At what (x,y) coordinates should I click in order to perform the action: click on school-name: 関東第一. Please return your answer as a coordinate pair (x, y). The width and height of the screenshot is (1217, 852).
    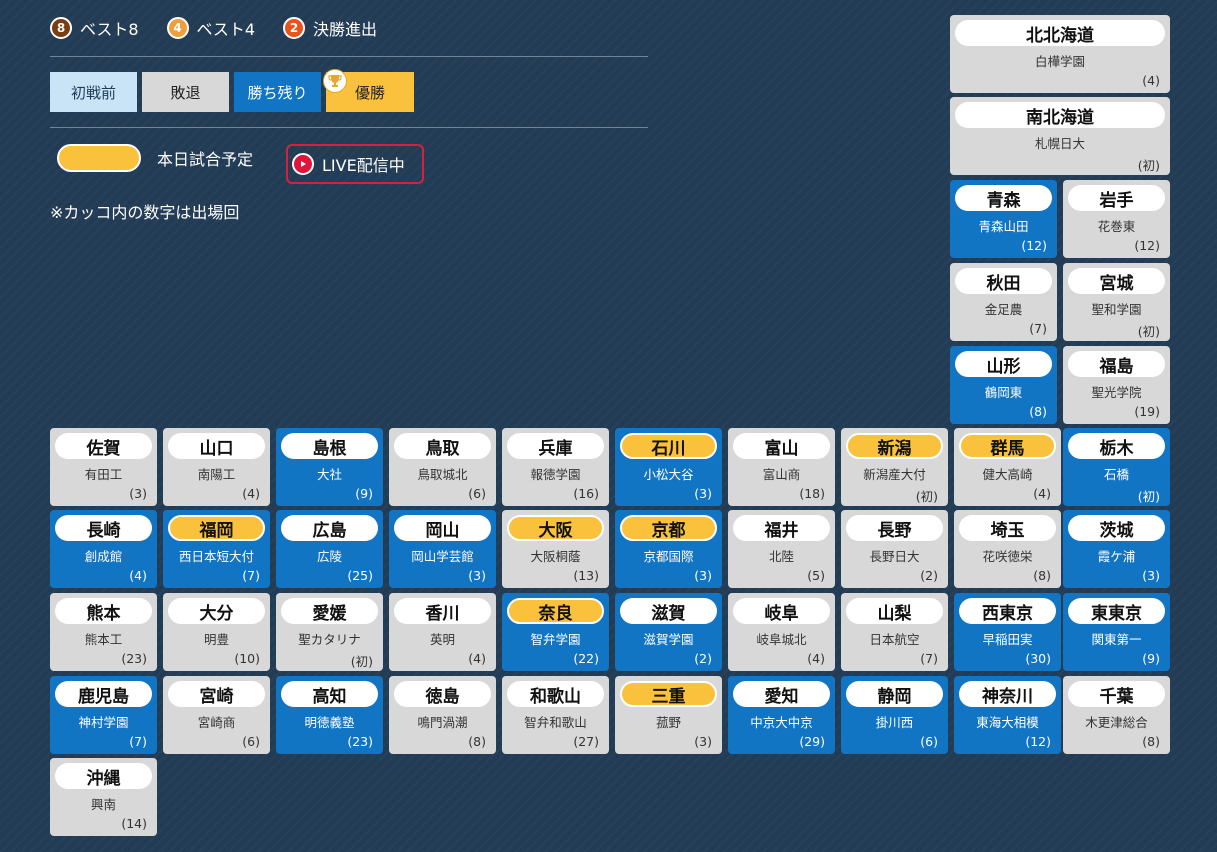
    Looking at the image, I should click on (1116, 639).